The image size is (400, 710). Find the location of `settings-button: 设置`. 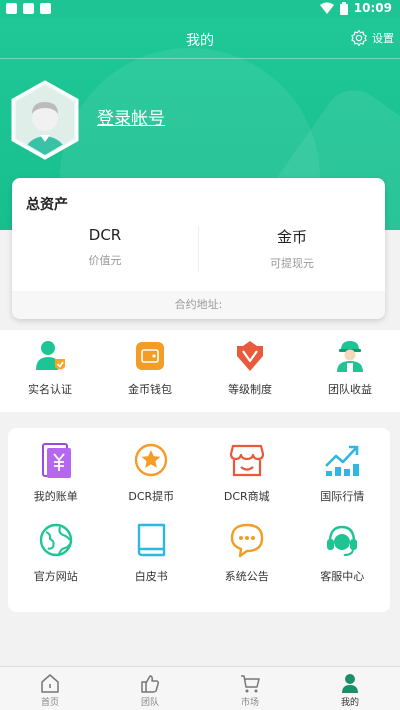

settings-button: 设置 is located at coordinates (372, 38).